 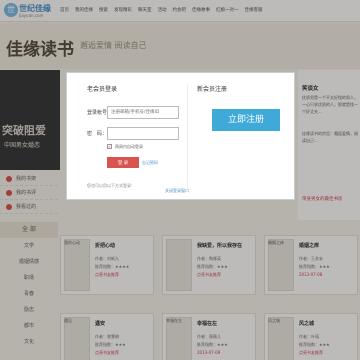 What do you see at coordinates (187, 137) in the screenshot?
I see `modal-divider` at bounding box center [187, 137].